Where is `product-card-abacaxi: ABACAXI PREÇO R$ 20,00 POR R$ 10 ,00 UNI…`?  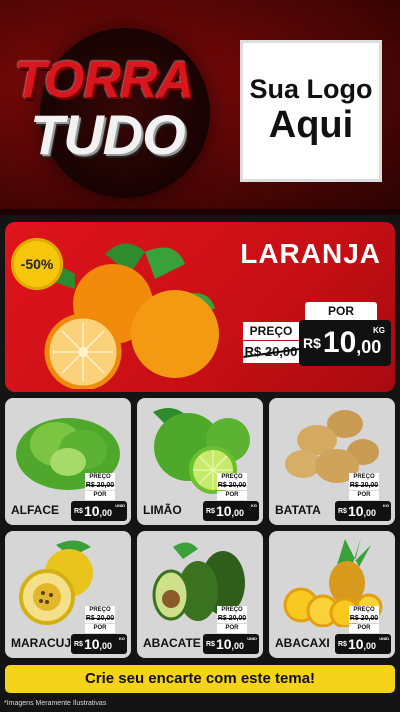 product-card-abacaxi: ABACAXI PREÇO R$ 20,00 POR R$ 10 ,00 UNI… is located at coordinates (332, 594).